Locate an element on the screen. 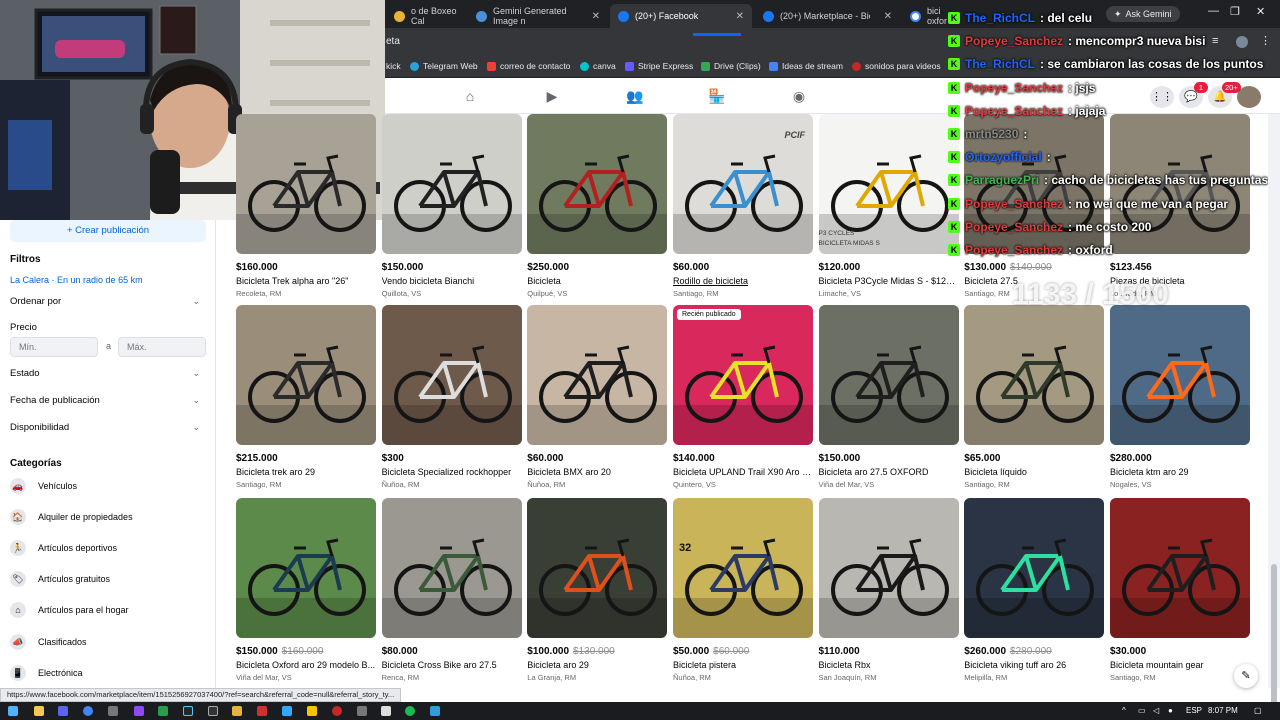  compose-edit-icon: ✎ is located at coordinates (1246, 676).